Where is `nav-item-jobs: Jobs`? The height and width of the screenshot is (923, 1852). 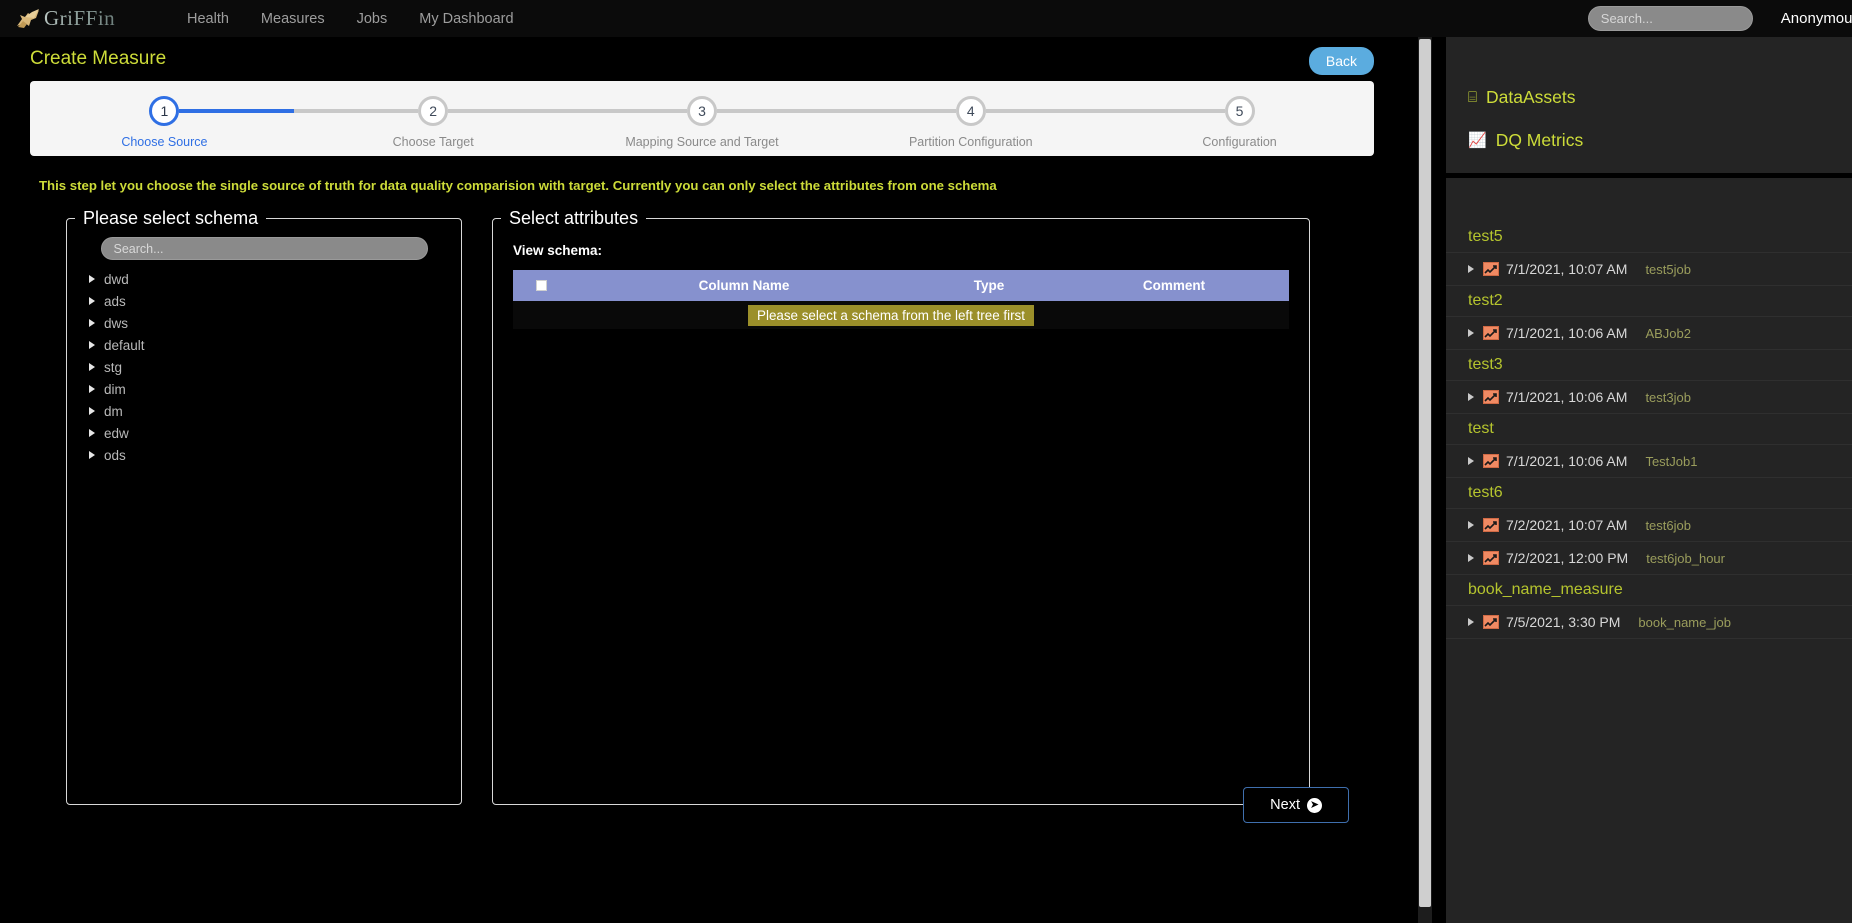
nav-item-jobs: Jobs is located at coordinates (372, 19).